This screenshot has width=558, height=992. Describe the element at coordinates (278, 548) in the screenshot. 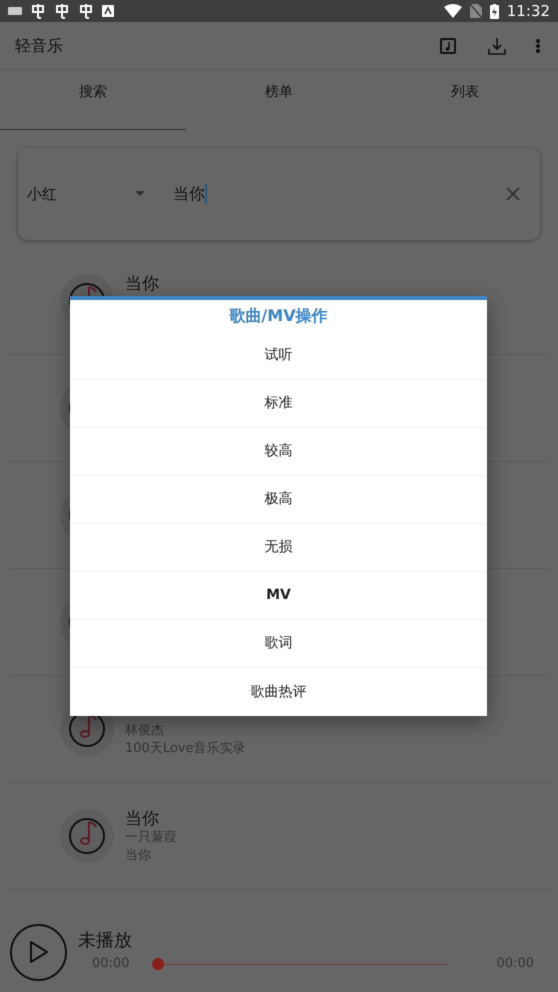

I see `dialog-option: 无损` at that location.